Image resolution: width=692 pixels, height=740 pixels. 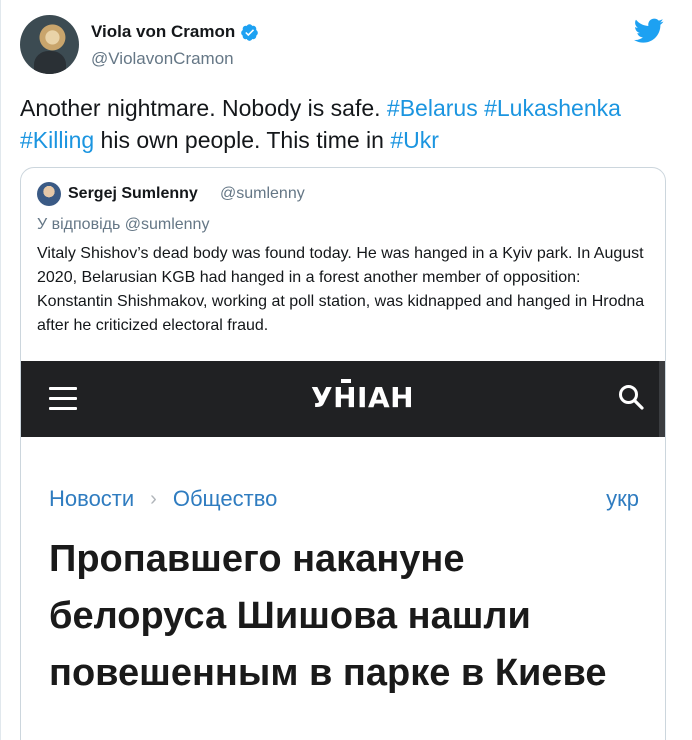 What do you see at coordinates (49, 194) in the screenshot?
I see `quoted-author-avatar` at bounding box center [49, 194].